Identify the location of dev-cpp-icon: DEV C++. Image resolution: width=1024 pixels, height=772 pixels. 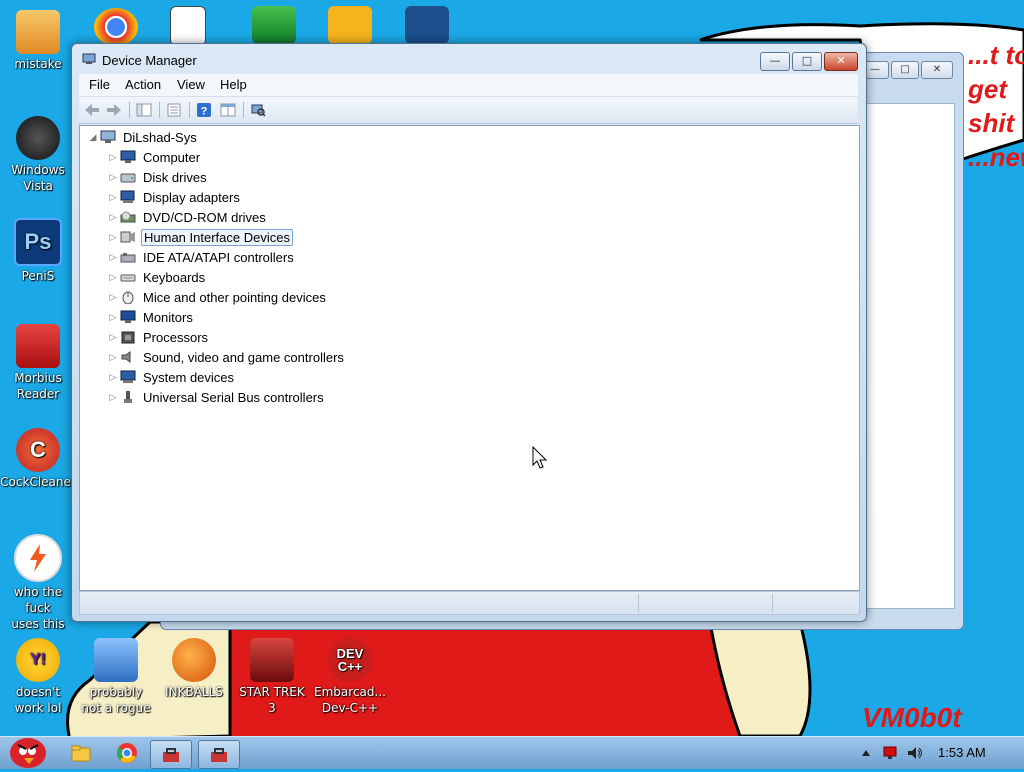
(350, 660).